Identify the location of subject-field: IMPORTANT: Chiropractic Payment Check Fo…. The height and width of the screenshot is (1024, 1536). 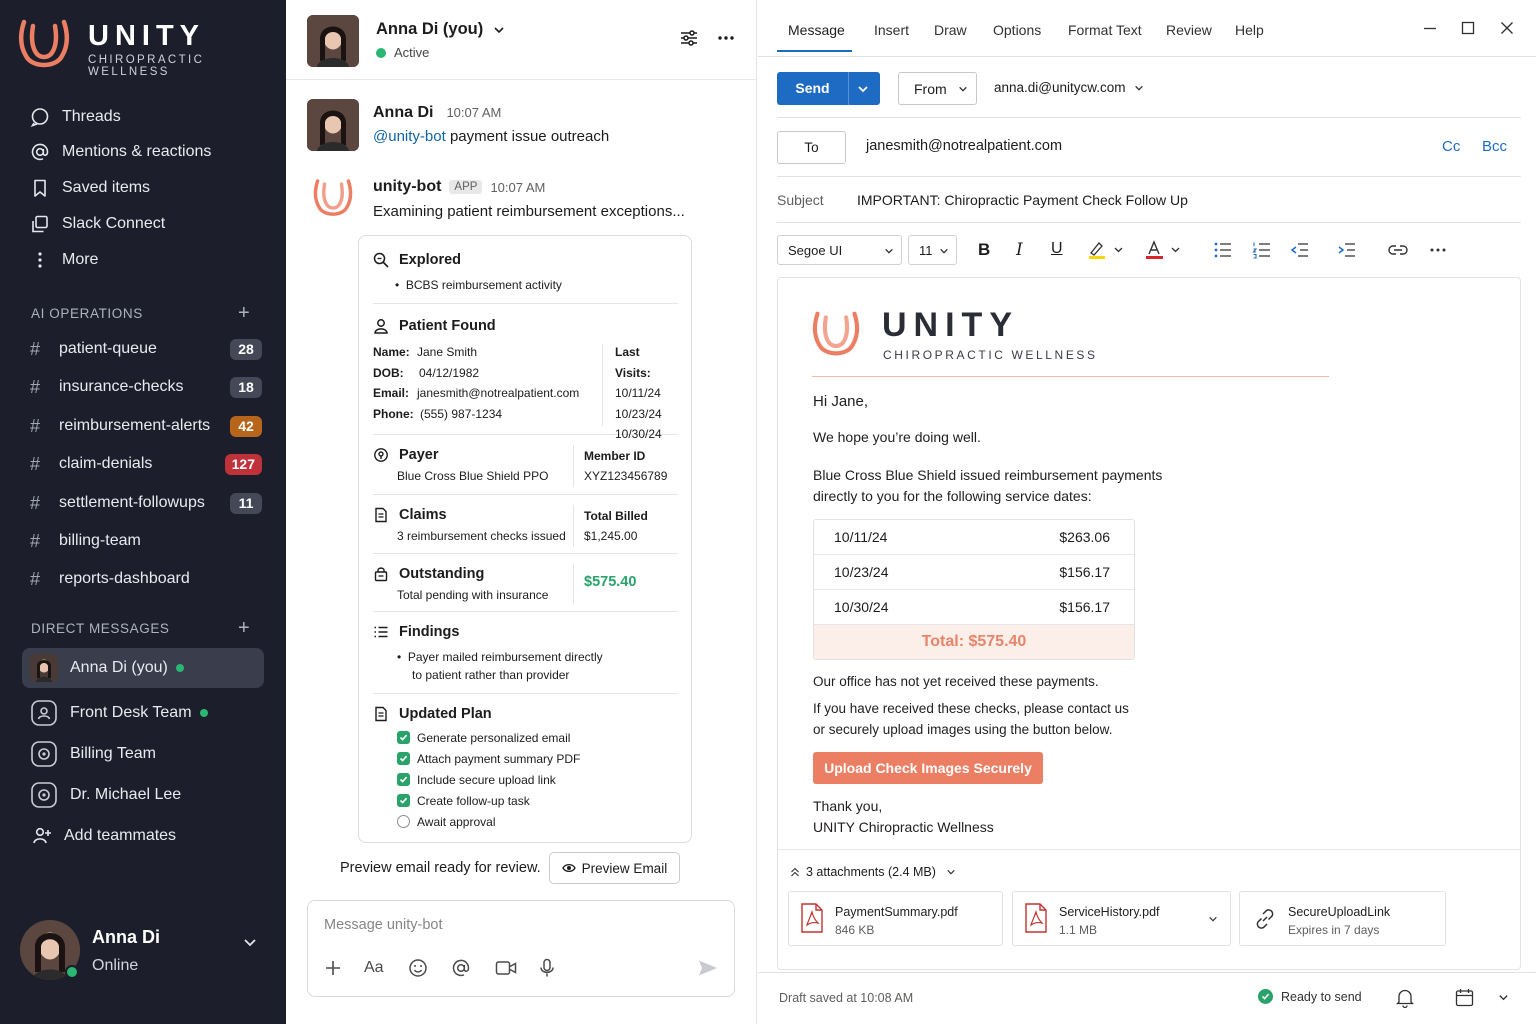
(1022, 200).